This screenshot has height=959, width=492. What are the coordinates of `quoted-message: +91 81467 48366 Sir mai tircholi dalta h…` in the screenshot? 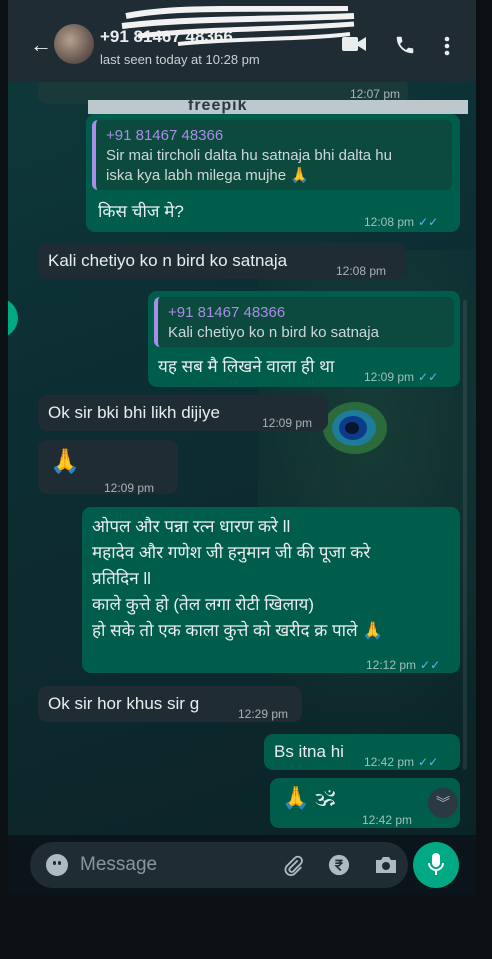 It's located at (272, 155).